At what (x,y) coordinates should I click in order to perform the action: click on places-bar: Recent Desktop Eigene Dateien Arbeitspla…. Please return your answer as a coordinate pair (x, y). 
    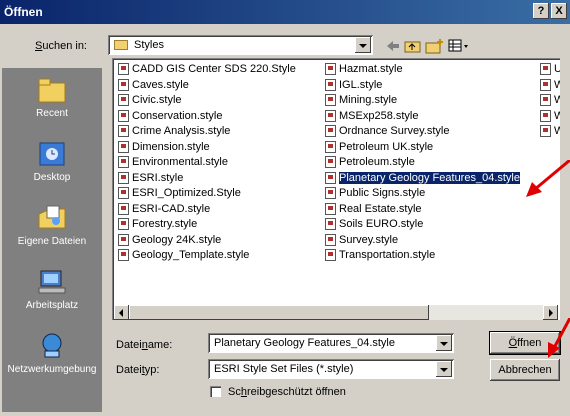
    Looking at the image, I should click on (52, 240).